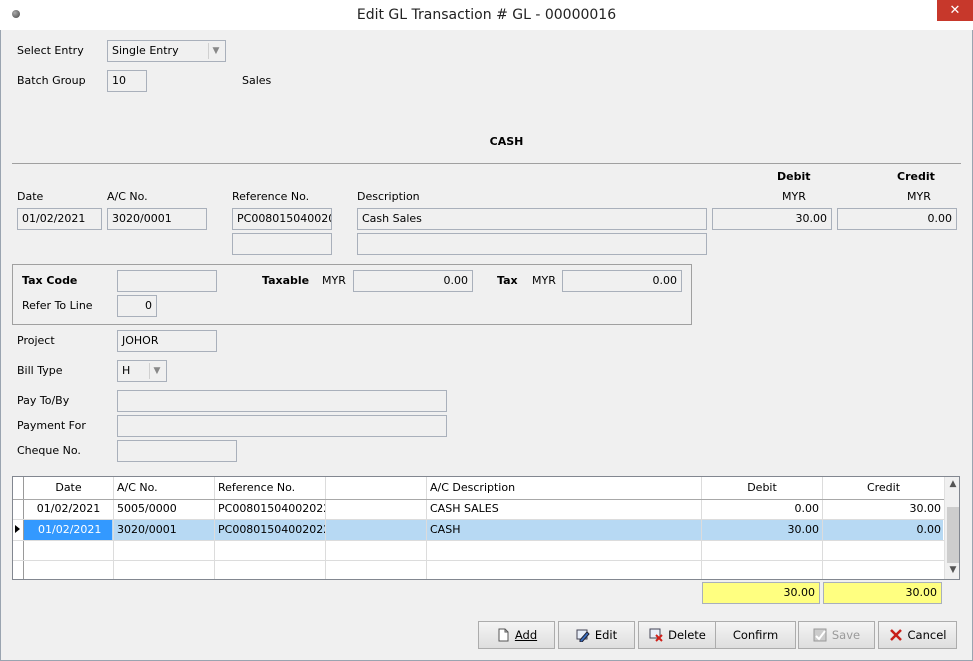  I want to click on grid-cell-ac-no: 5005/0000, so click(164, 509).